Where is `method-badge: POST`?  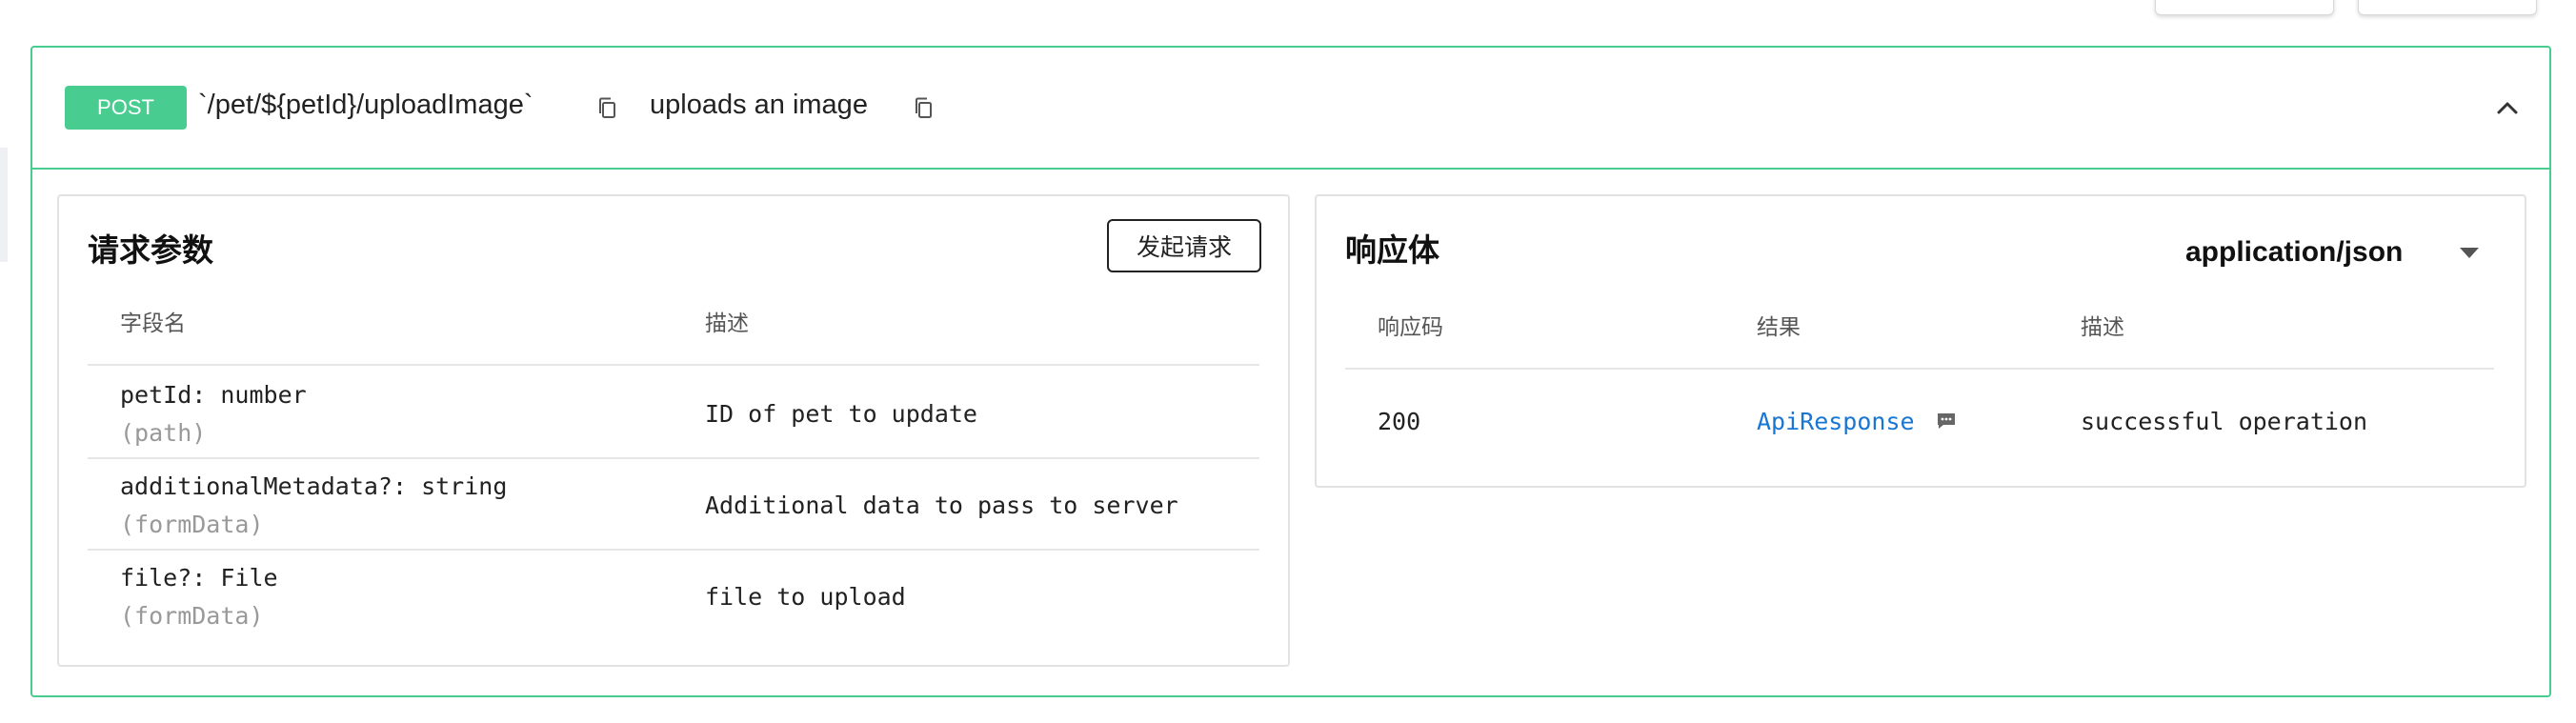 method-badge: POST is located at coordinates (126, 108).